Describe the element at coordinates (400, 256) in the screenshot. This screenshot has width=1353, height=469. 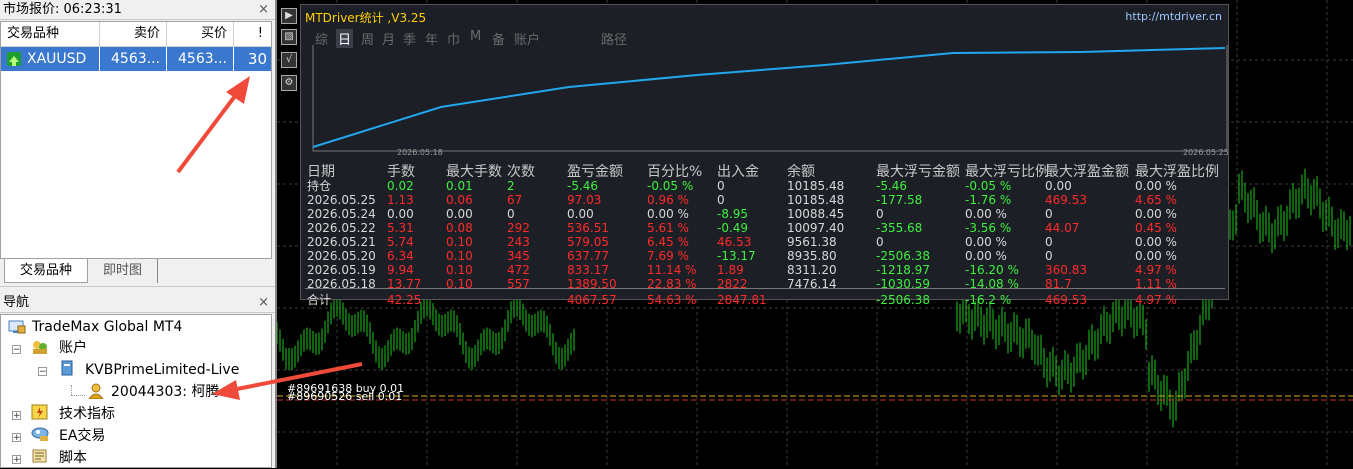
I see `table-cell: 6.34` at that location.